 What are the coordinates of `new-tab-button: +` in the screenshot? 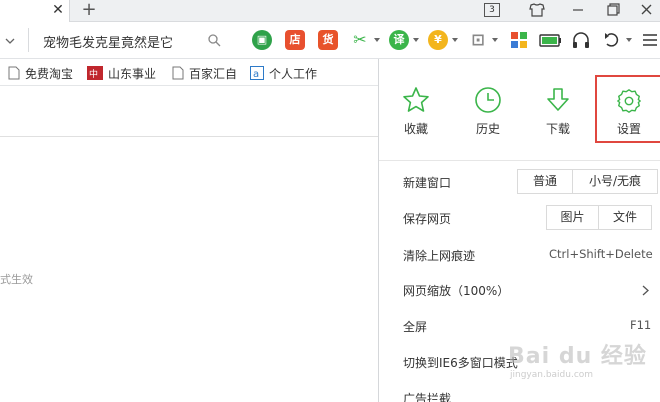 It's located at (89, 10).